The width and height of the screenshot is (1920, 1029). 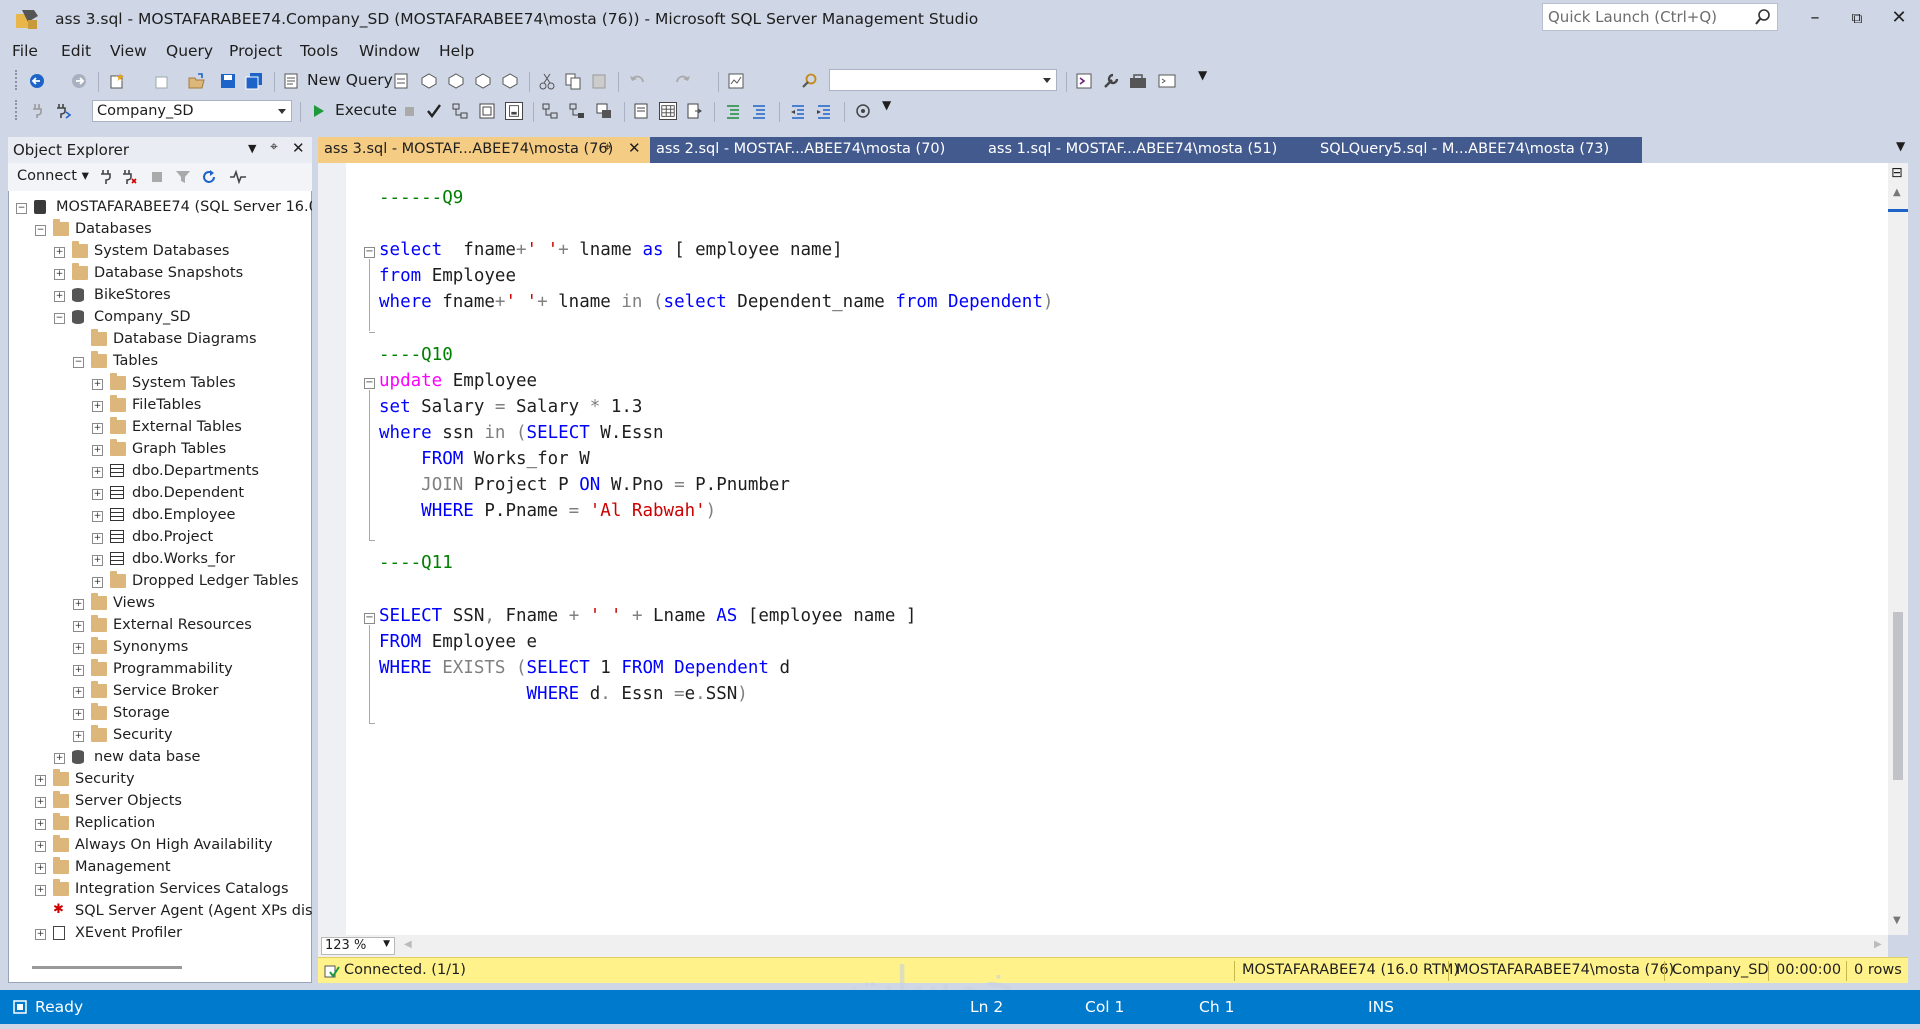 What do you see at coordinates (192, 111) in the screenshot?
I see `available-databases-select: Company_SD` at bounding box center [192, 111].